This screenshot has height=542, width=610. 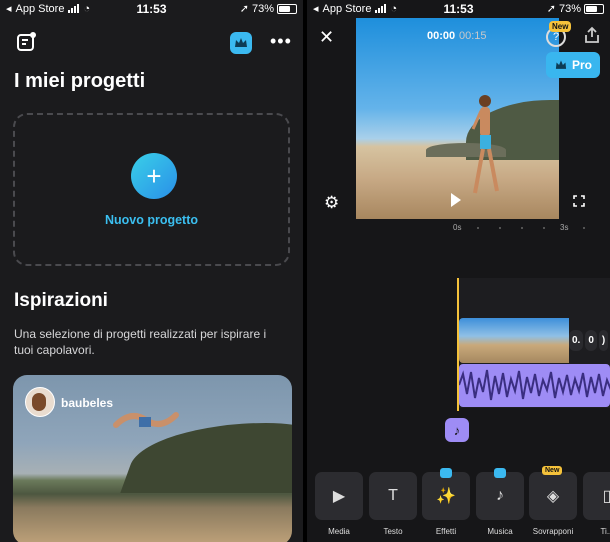 I want to click on card-person-image, so click(x=146, y=420).